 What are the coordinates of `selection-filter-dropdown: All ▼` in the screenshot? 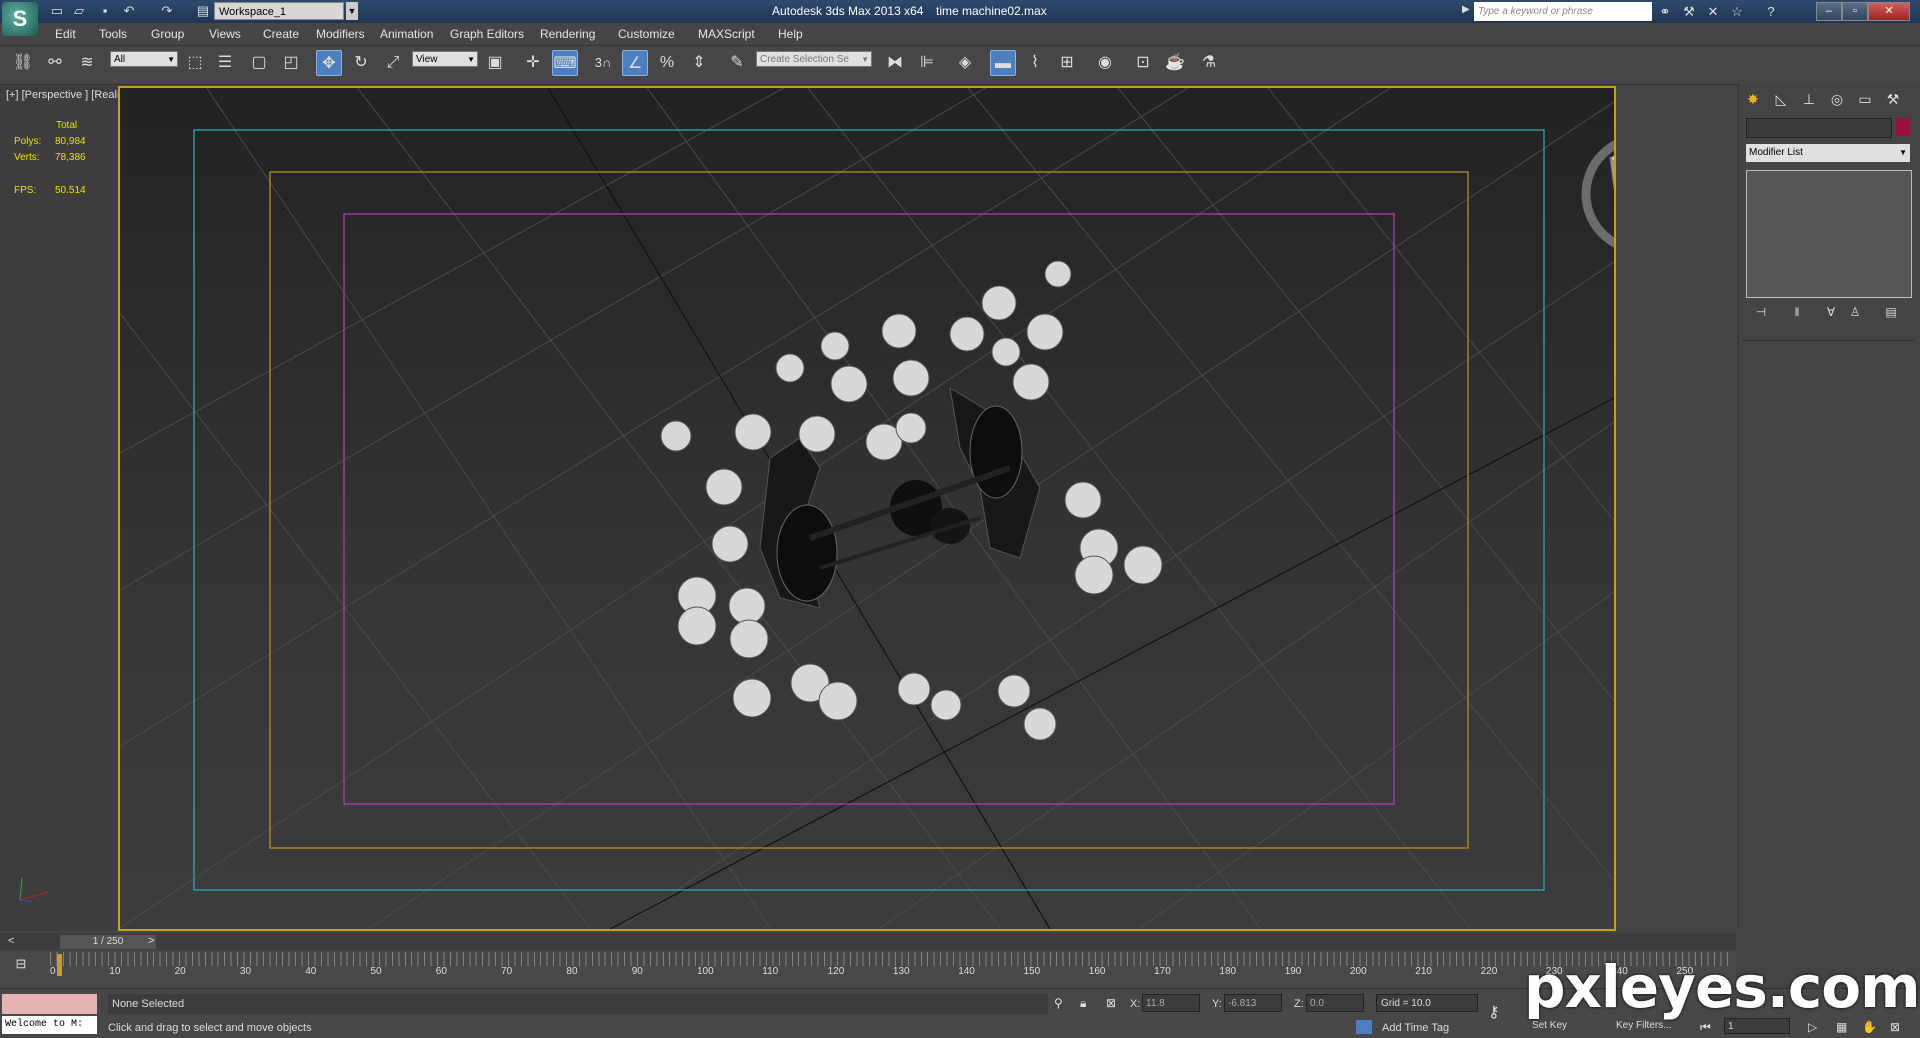 It's located at (144, 59).